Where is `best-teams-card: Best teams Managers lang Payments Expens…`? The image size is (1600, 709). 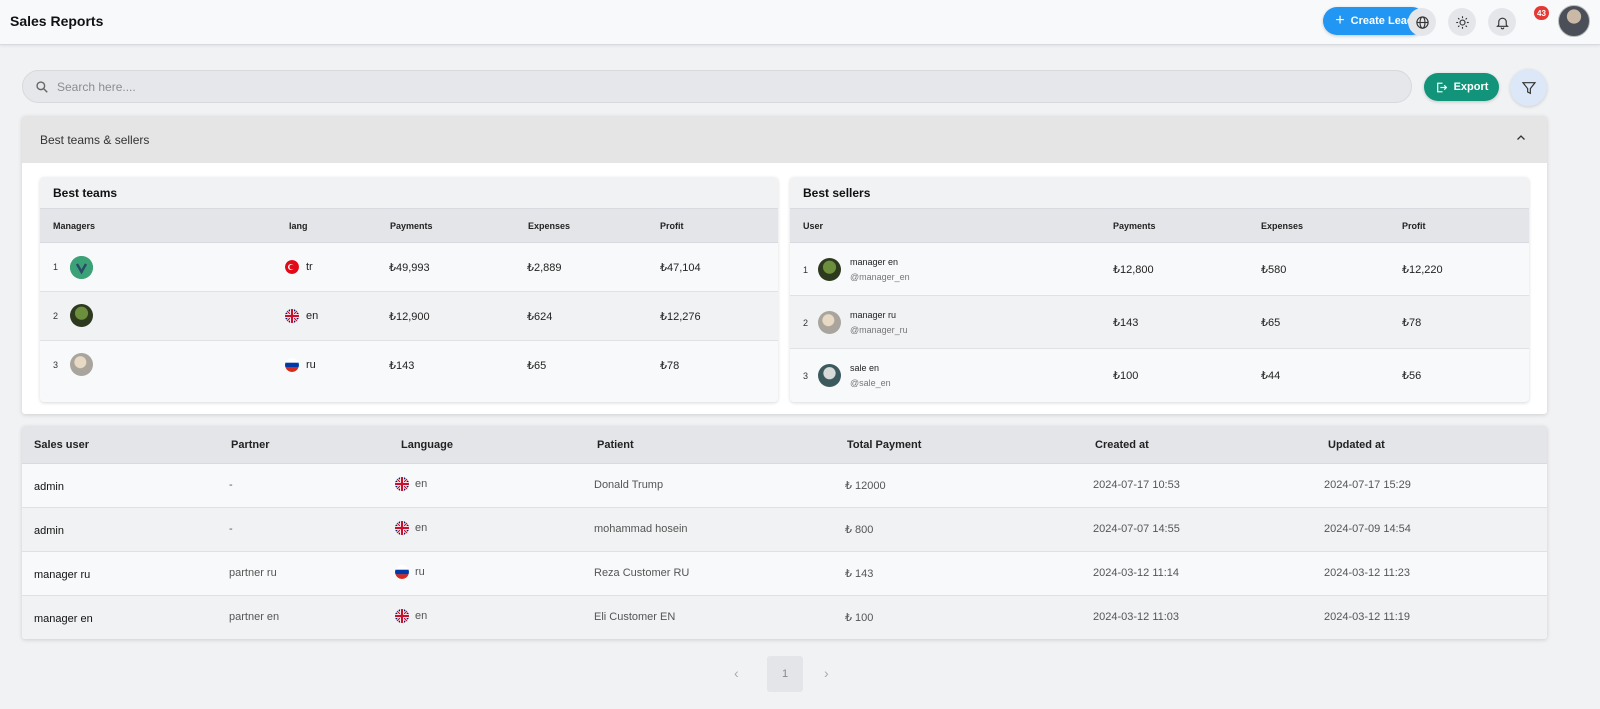
best-teams-card: Best teams Managers lang Payments Expens… is located at coordinates (409, 289).